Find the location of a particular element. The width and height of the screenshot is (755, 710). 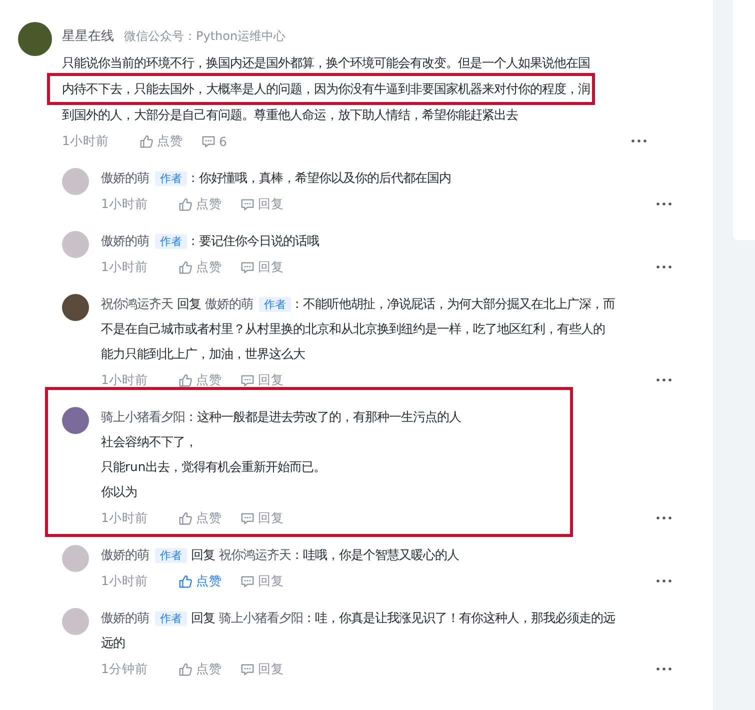

reply-count-button: 6 is located at coordinates (213, 141).